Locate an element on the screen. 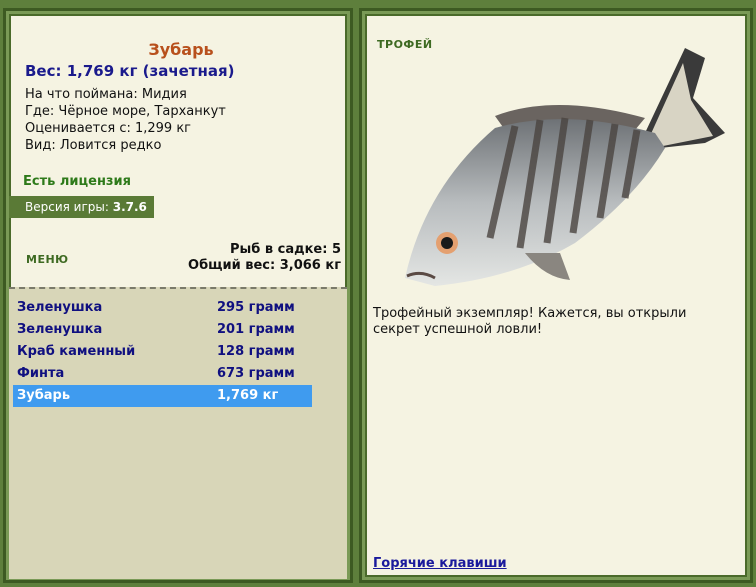 This screenshot has width=756, height=587. license-status: Есть лицензия is located at coordinates (77, 181).